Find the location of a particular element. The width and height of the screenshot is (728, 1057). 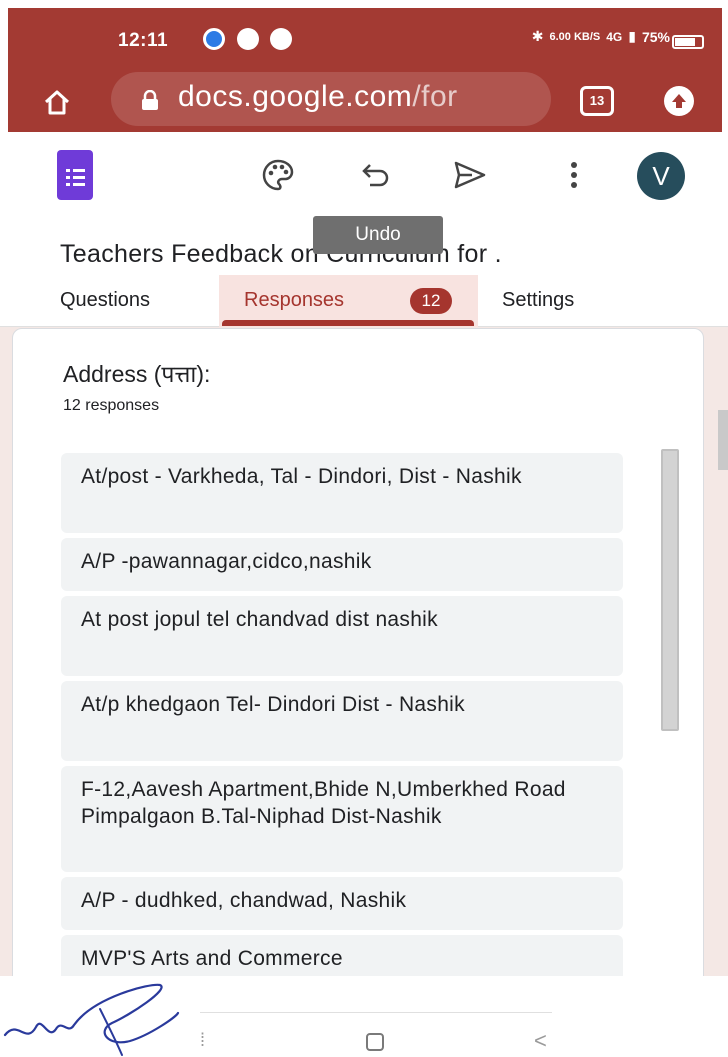

tab-questions: Questions is located at coordinates (105, 300).